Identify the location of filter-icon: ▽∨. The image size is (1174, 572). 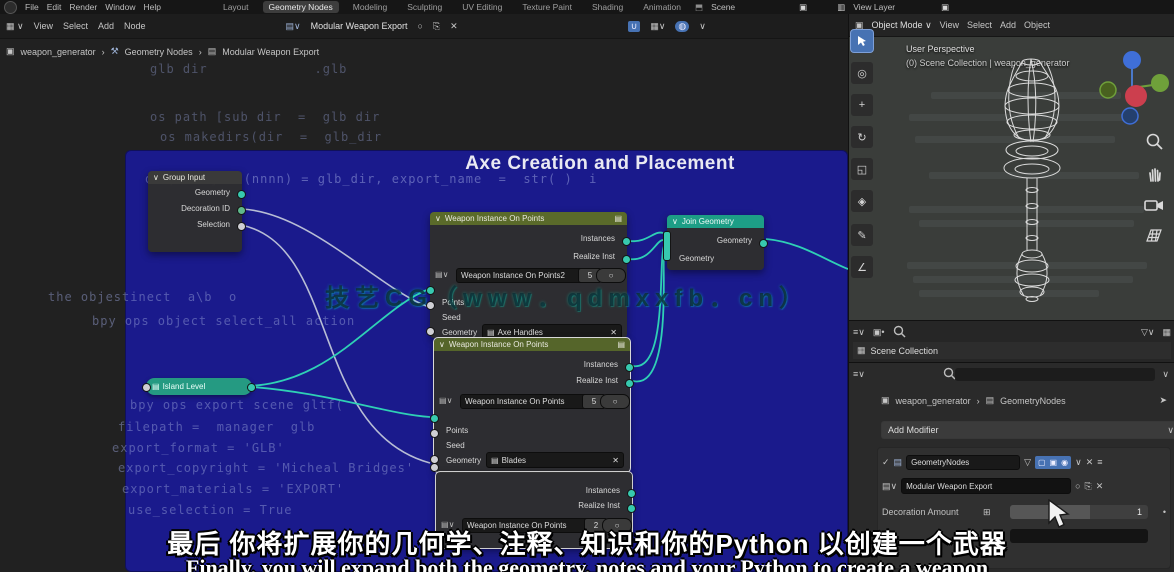
(1148, 332).